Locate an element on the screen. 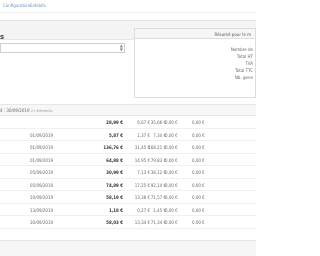 This screenshot has width=320, height=256. cell-total: 35,66 € is located at coordinates (158, 122).